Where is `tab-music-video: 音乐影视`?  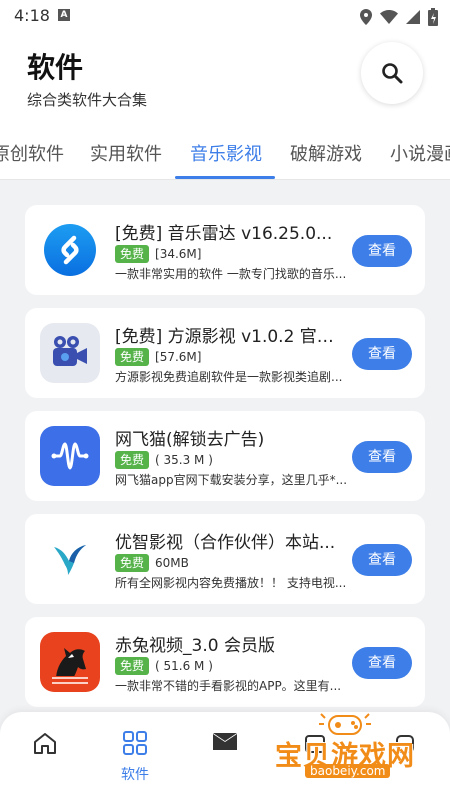 tab-music-video: 音乐影视 is located at coordinates (226, 153).